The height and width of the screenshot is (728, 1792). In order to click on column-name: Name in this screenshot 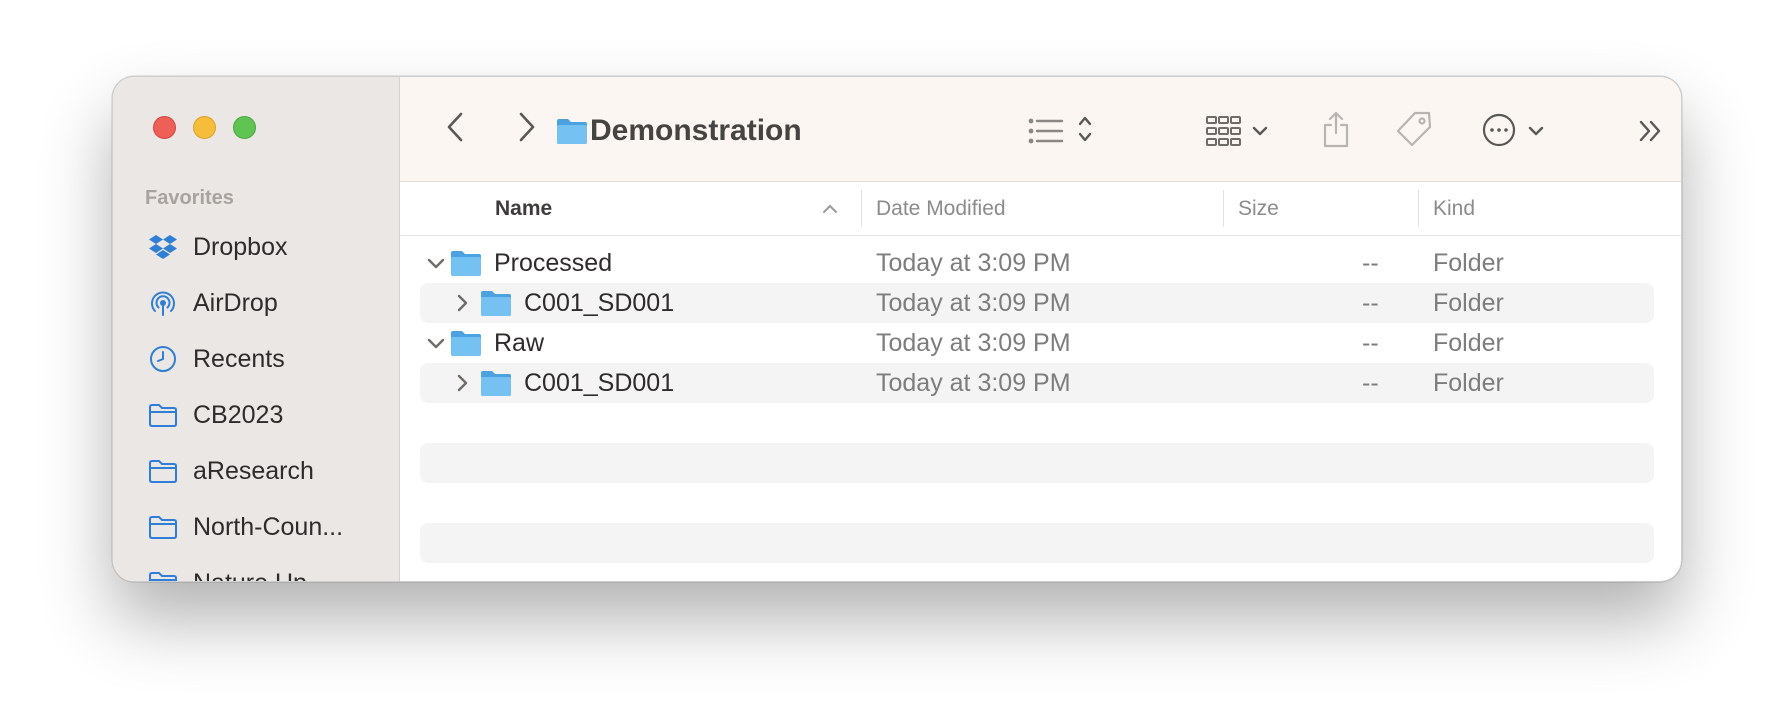, I will do `click(523, 208)`.